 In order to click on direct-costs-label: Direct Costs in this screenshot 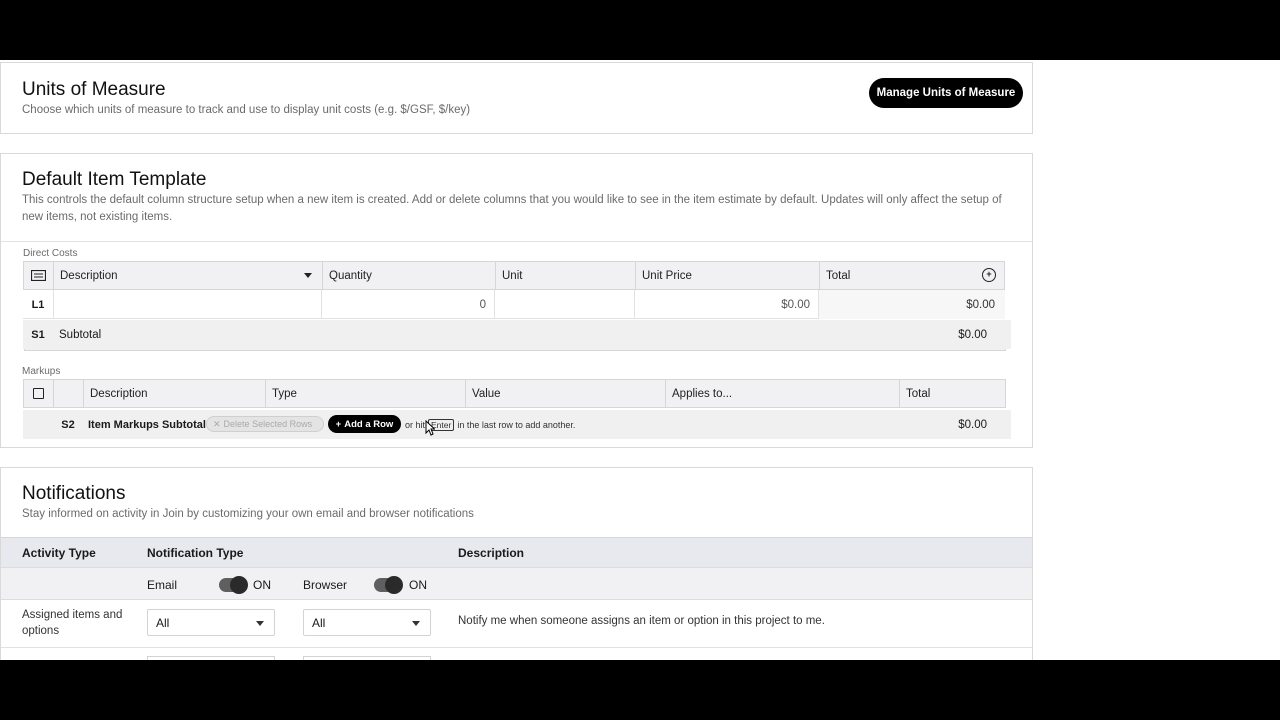, I will do `click(50, 253)`.